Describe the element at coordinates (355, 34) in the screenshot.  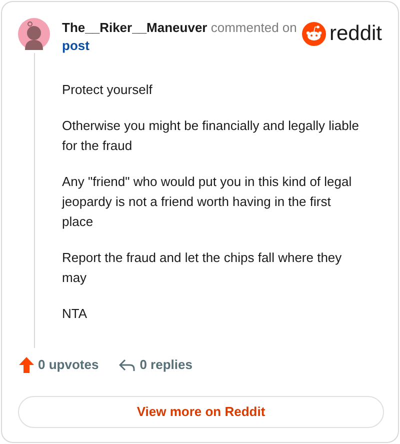
I see `logo-wordmark: reddit` at that location.